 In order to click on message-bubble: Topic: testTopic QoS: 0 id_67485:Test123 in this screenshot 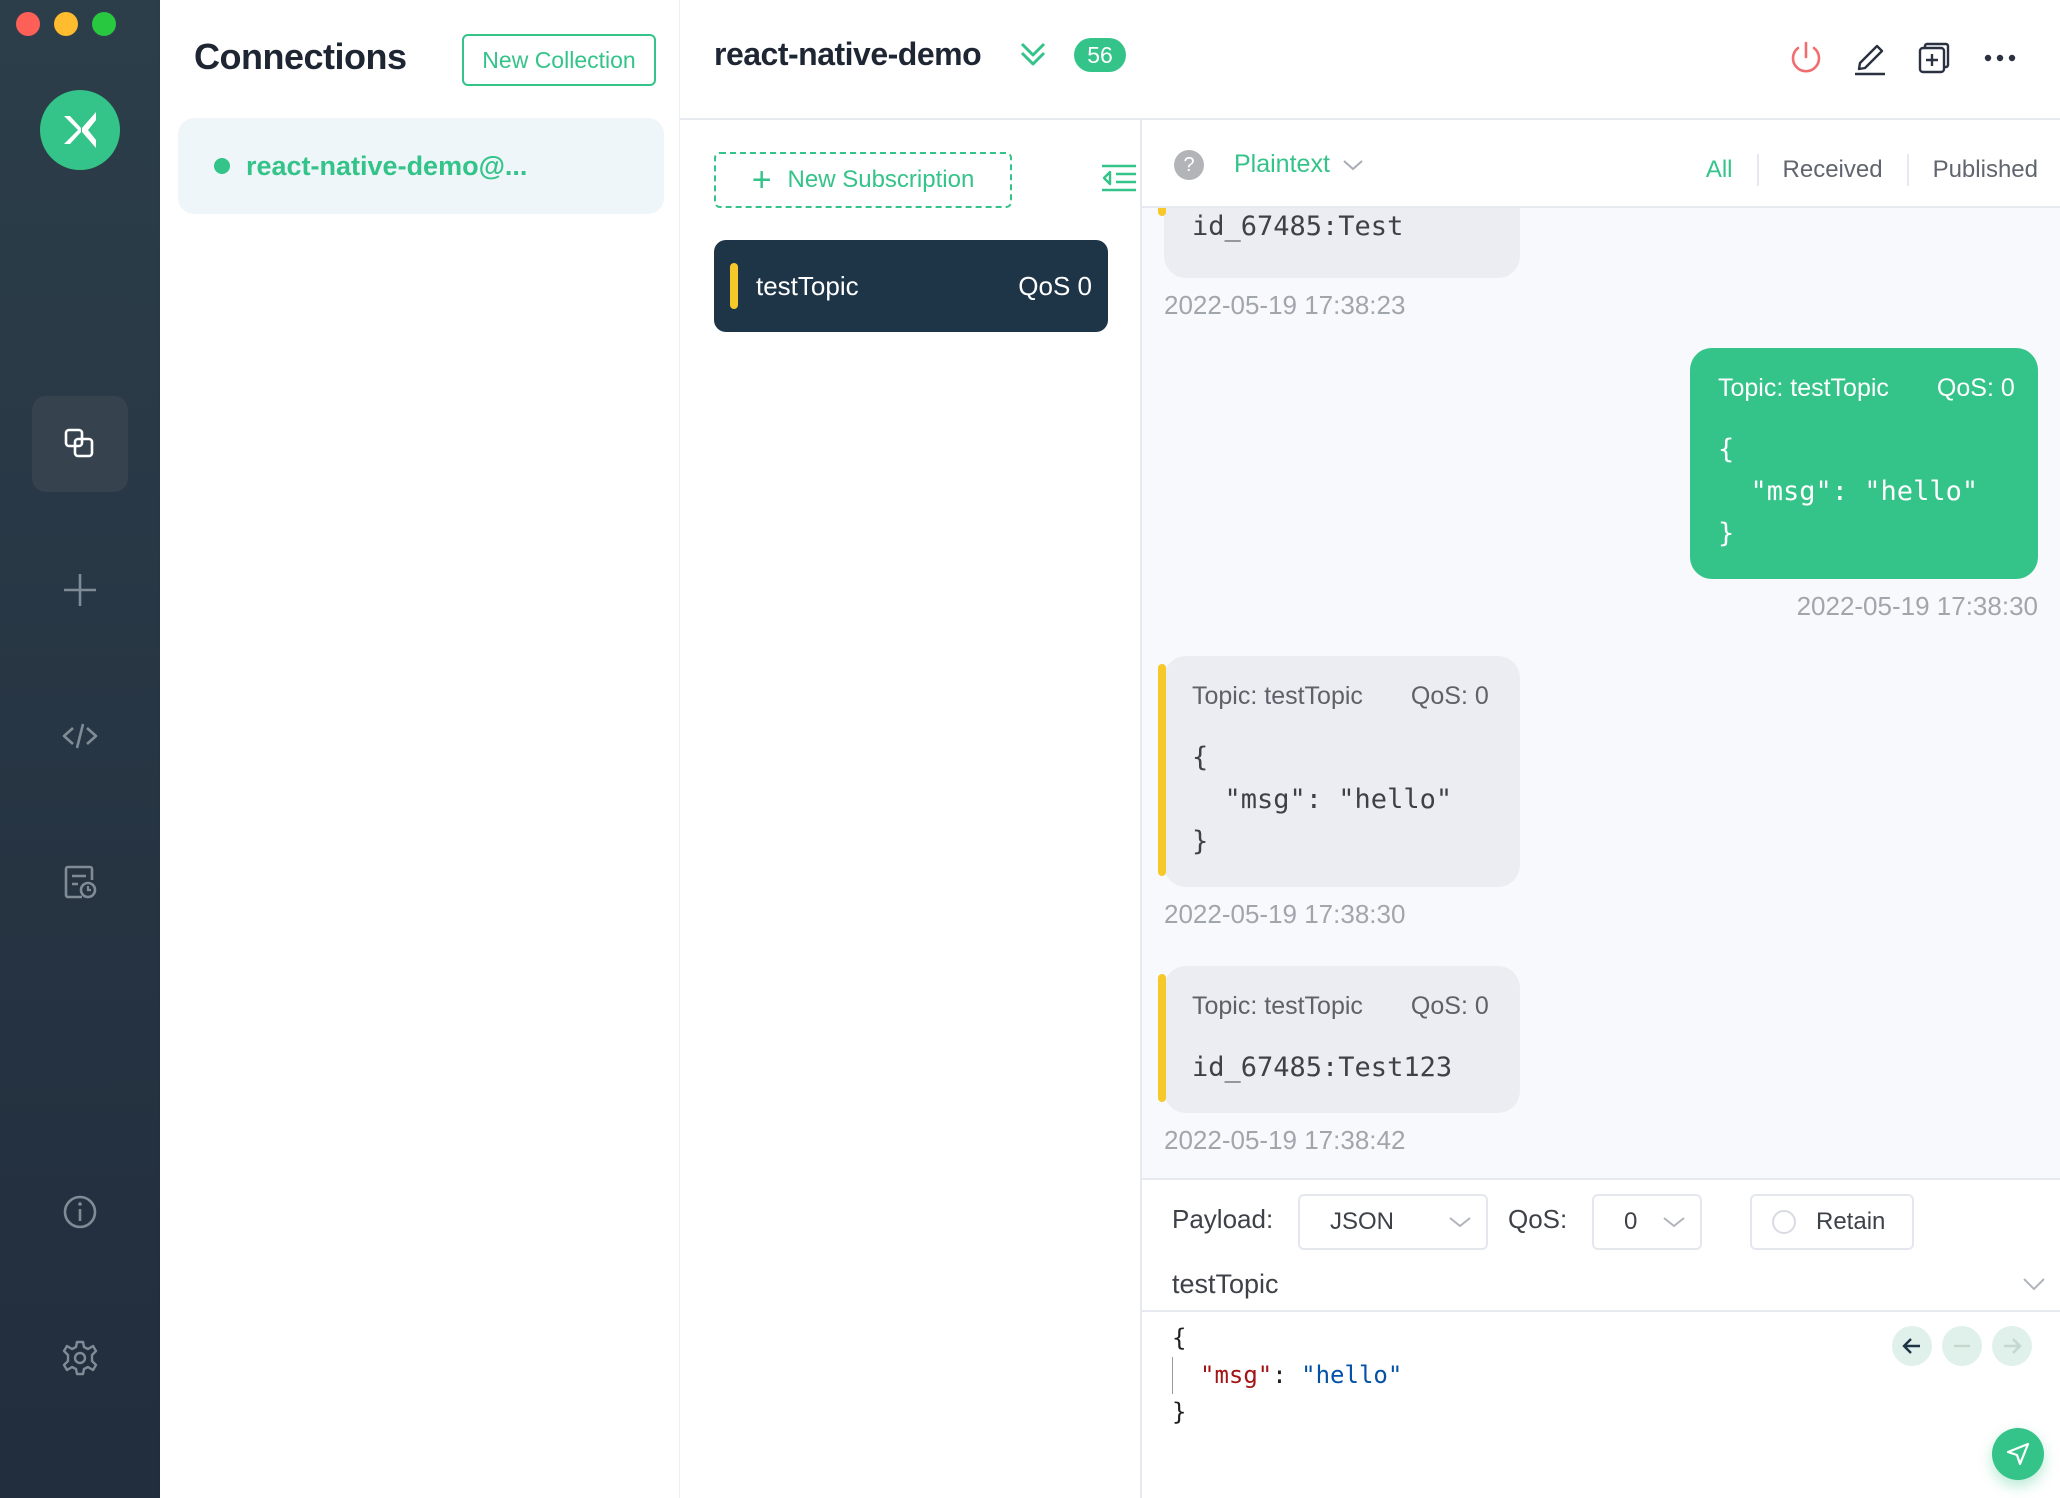, I will do `click(1339, 1039)`.